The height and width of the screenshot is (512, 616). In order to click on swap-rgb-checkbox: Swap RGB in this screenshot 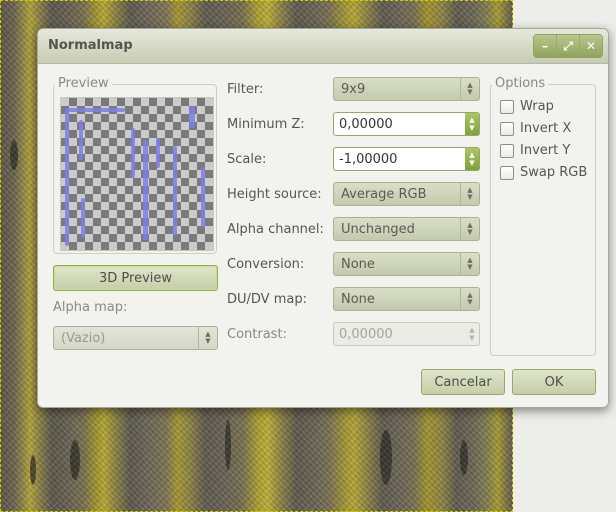, I will do `click(543, 172)`.